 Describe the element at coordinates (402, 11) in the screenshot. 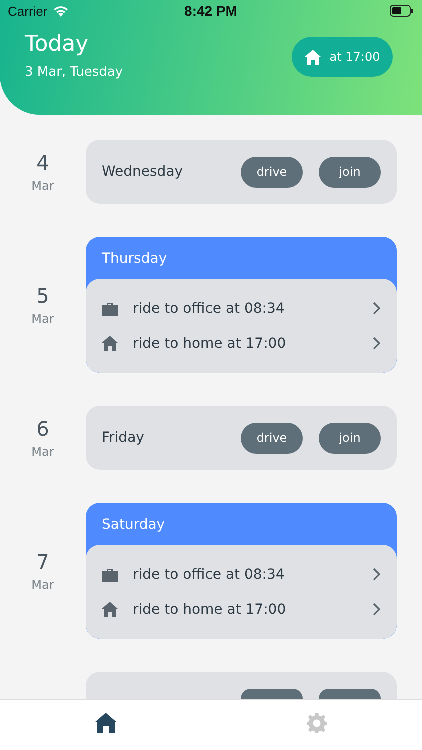

I see `battery-icon` at that location.